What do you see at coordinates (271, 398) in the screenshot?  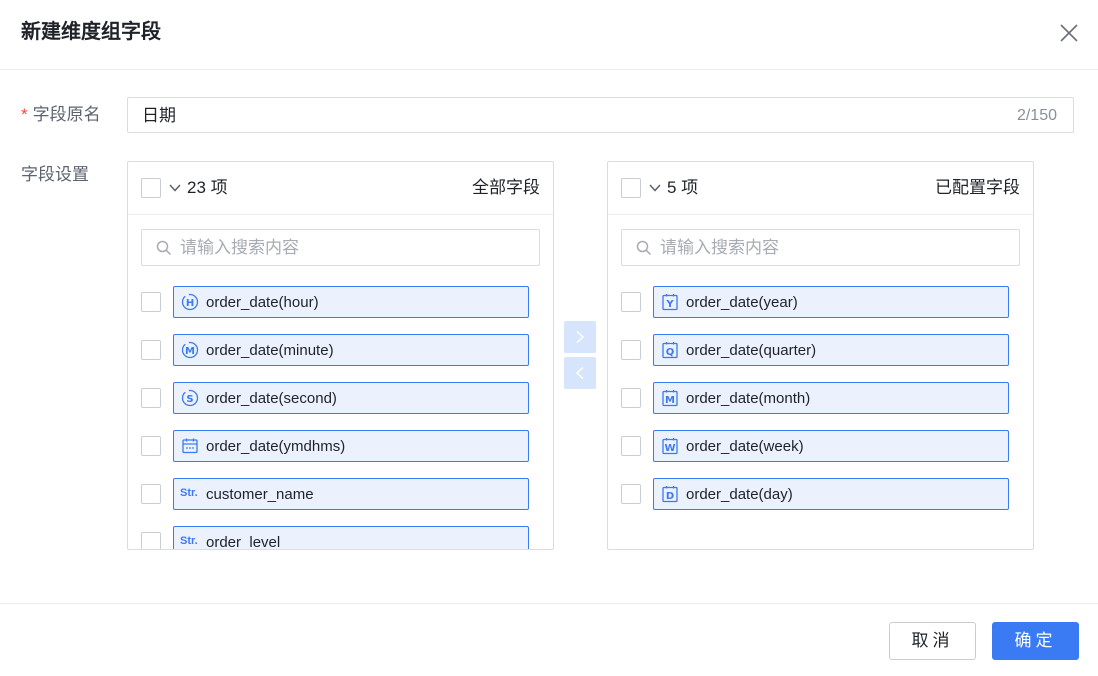 I see `field-label: order_date(second)` at bounding box center [271, 398].